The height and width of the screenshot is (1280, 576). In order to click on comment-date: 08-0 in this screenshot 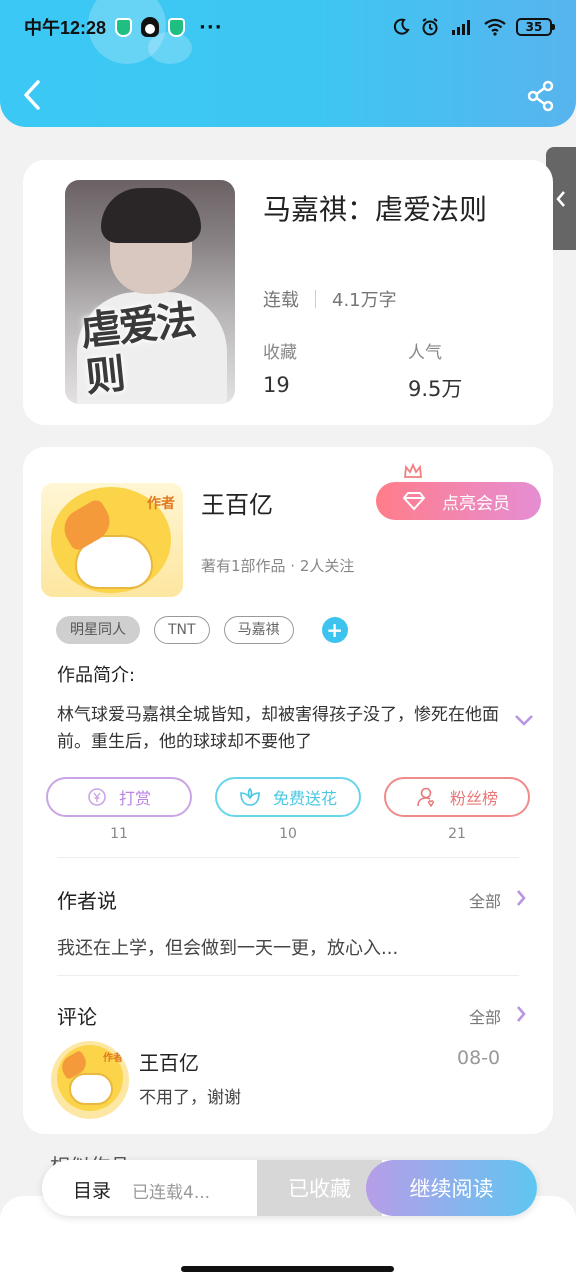, I will do `click(479, 1058)`.